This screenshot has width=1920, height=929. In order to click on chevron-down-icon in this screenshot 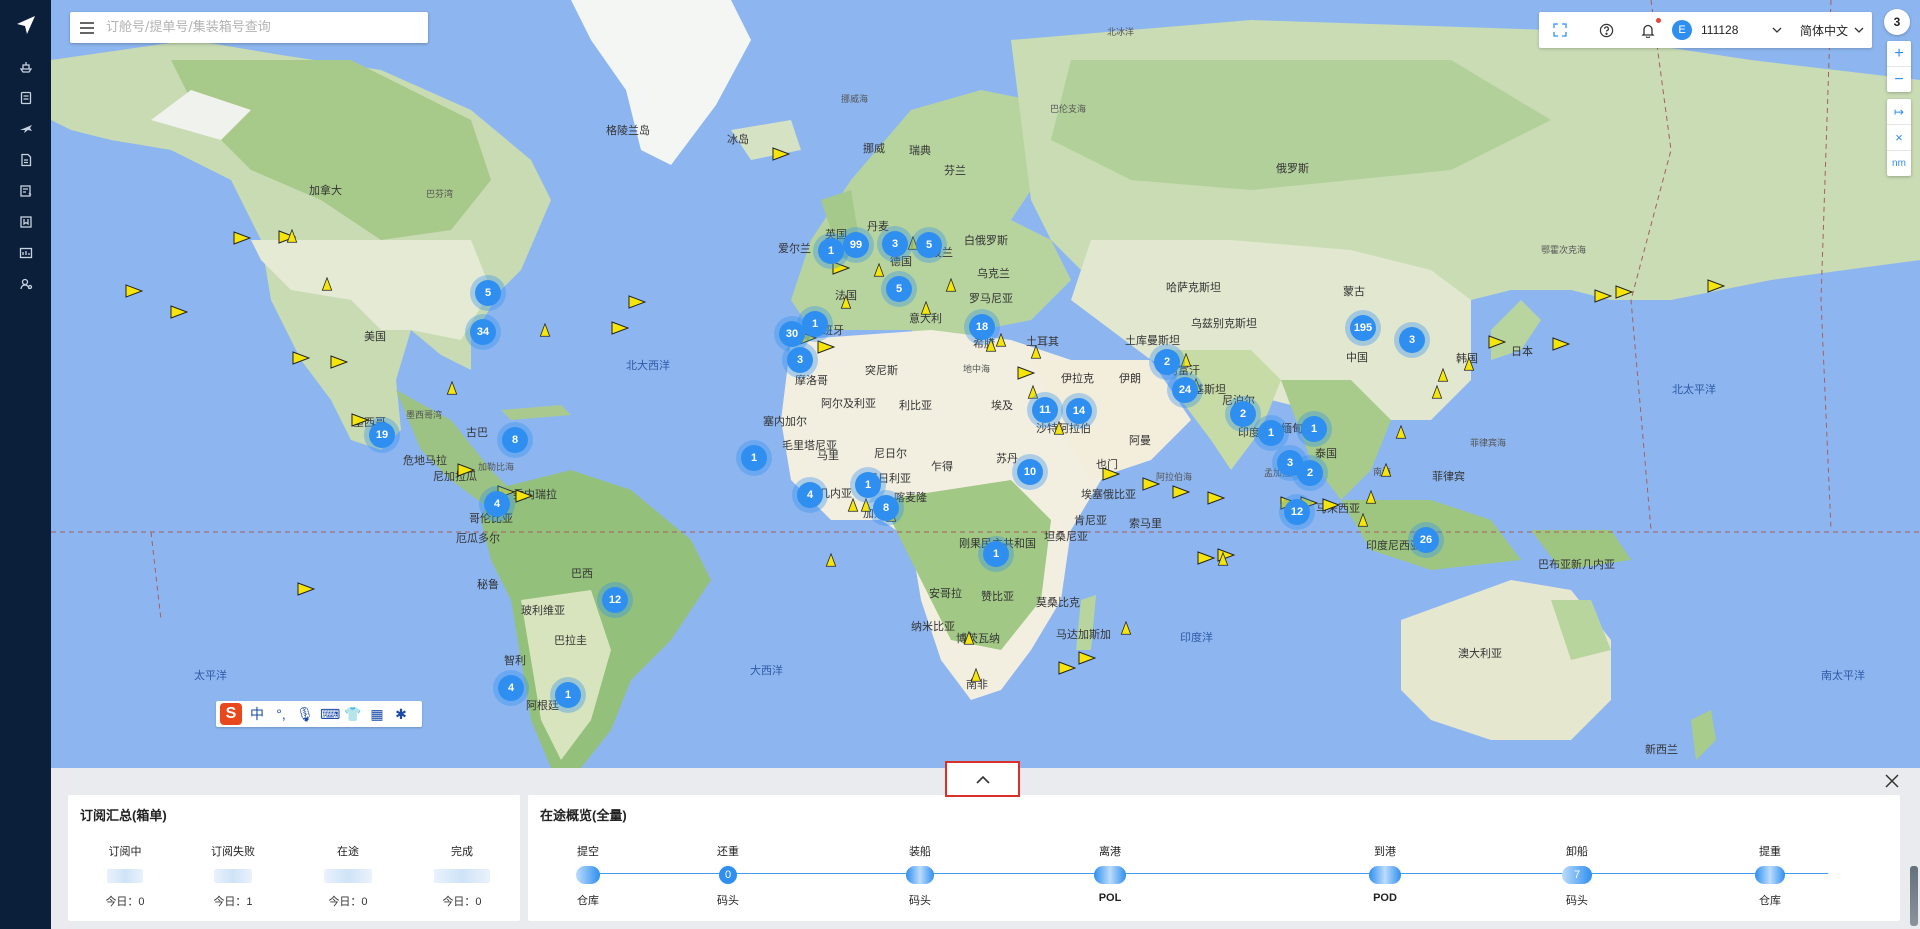, I will do `click(1777, 30)`.